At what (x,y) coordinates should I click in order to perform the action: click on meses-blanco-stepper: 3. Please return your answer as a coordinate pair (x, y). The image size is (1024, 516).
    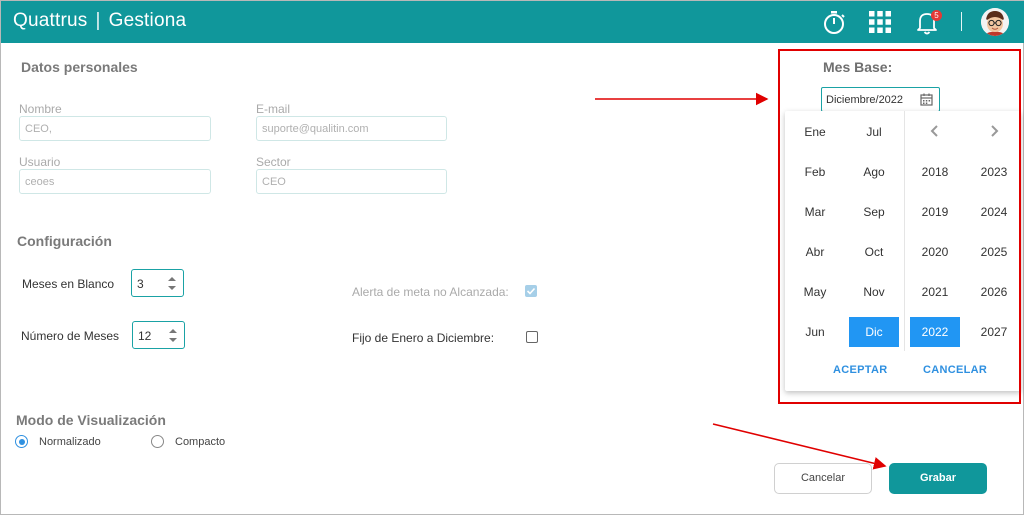
    Looking at the image, I should click on (157, 283).